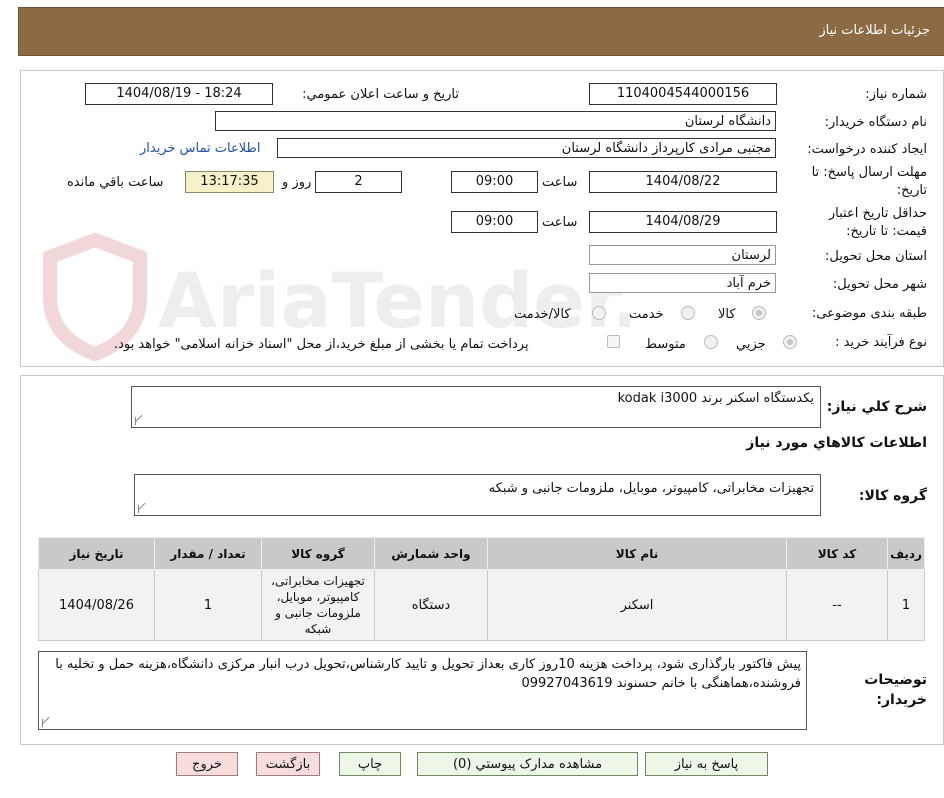 This screenshot has height=798, width=944. I want to click on deadline-label-2: تاريخ:, so click(911, 190).